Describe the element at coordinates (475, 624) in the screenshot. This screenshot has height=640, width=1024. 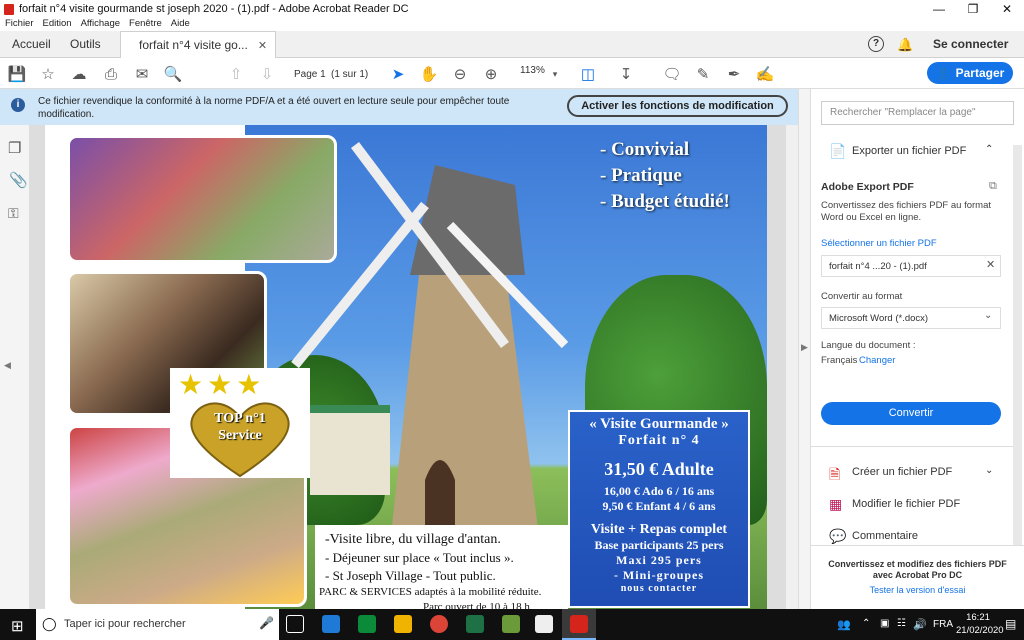
I see `excel-icon` at that location.